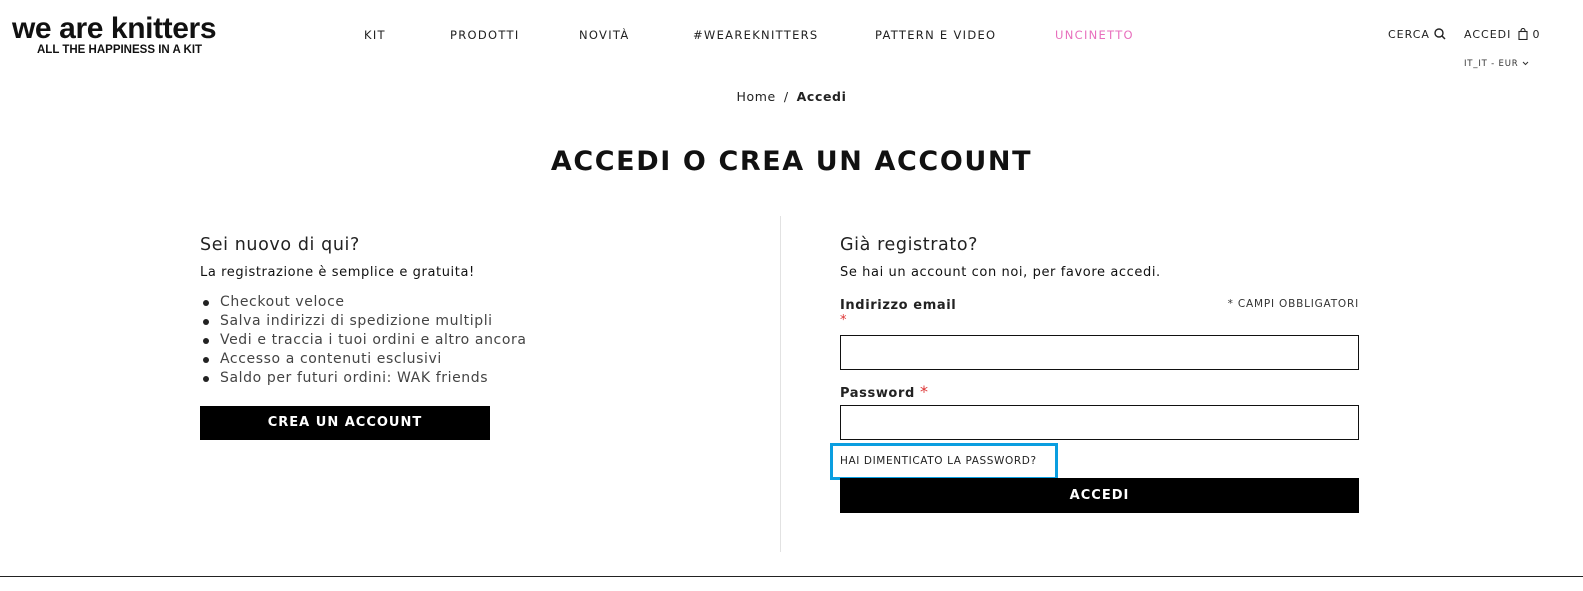  I want to click on login-submit-button: ACCEDI, so click(1099, 495).